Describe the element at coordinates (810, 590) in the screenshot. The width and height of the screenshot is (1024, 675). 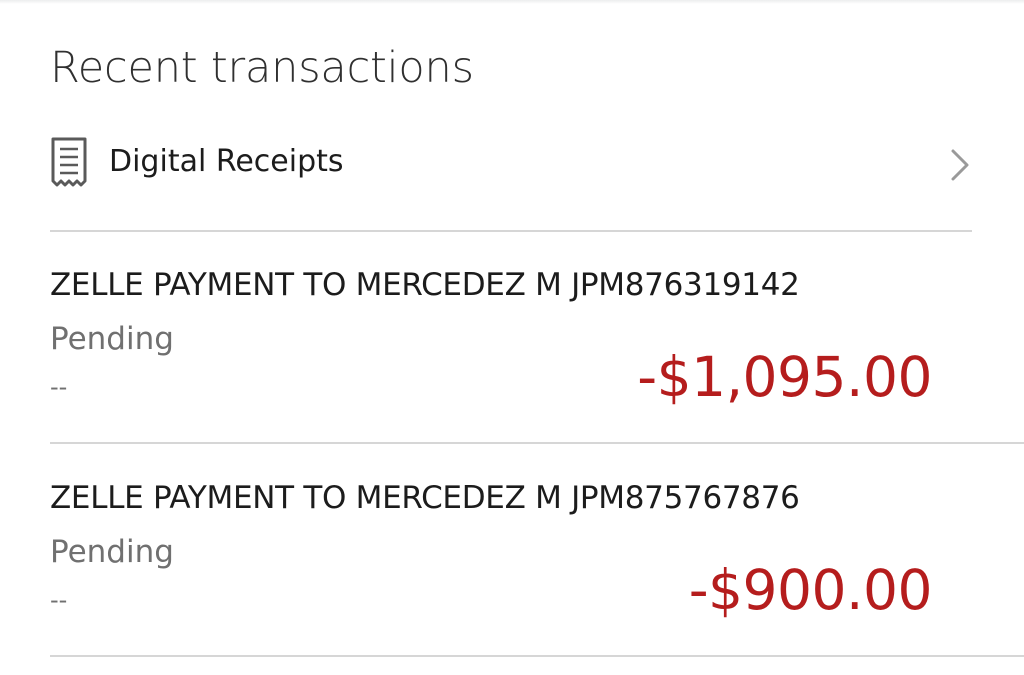
I see `transaction-amount: -$900.00` at that location.